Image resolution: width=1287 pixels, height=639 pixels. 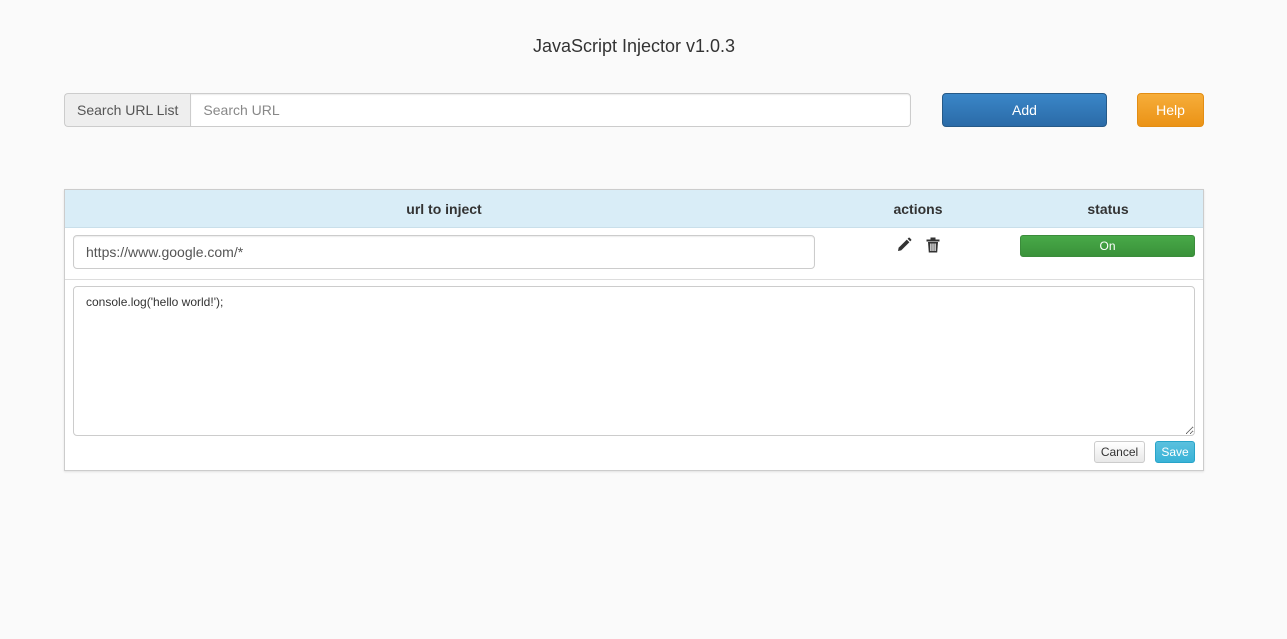 I want to click on url-field, so click(x=444, y=252).